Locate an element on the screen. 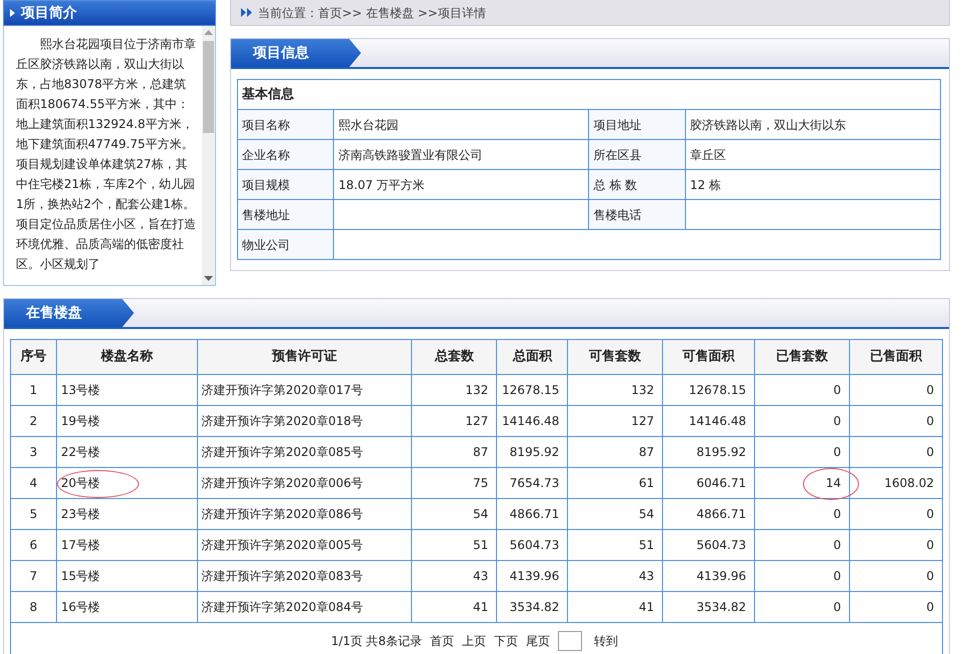 Image resolution: width=964 pixels, height=654 pixels. pager-link: 下页 is located at coordinates (506, 641).